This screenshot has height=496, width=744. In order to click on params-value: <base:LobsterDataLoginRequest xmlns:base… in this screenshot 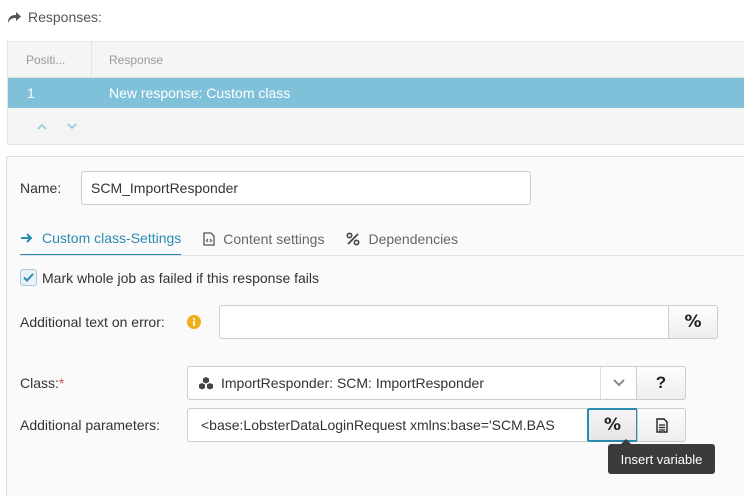, I will do `click(378, 425)`.